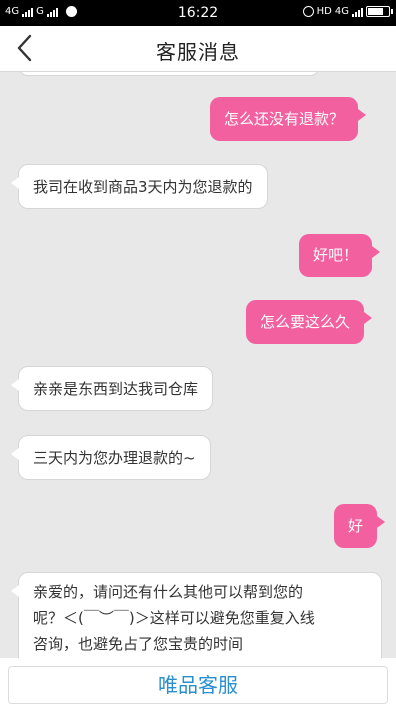 This screenshot has width=396, height=707. Describe the element at coordinates (174, 618) in the screenshot. I see `message-line: 呢？＜(￣︶￣)＞这样可以避免您重复入线` at that location.